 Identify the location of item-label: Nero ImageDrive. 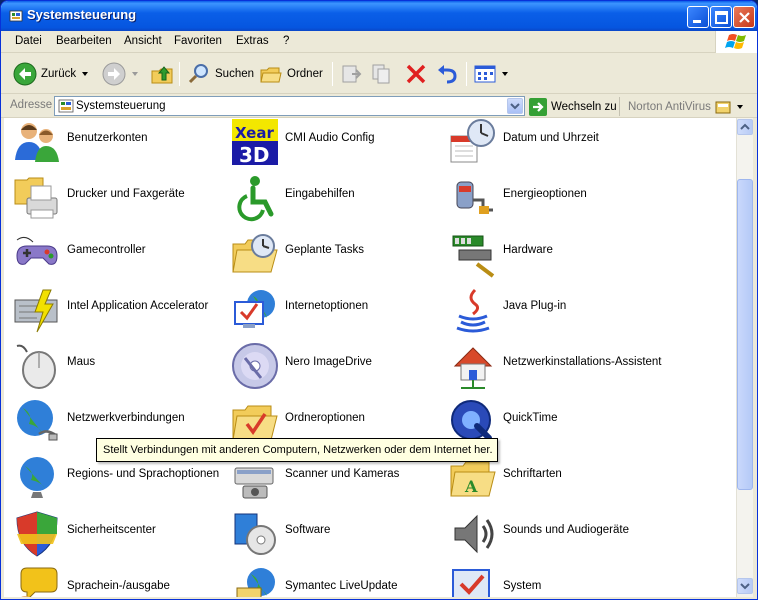
(328, 362).